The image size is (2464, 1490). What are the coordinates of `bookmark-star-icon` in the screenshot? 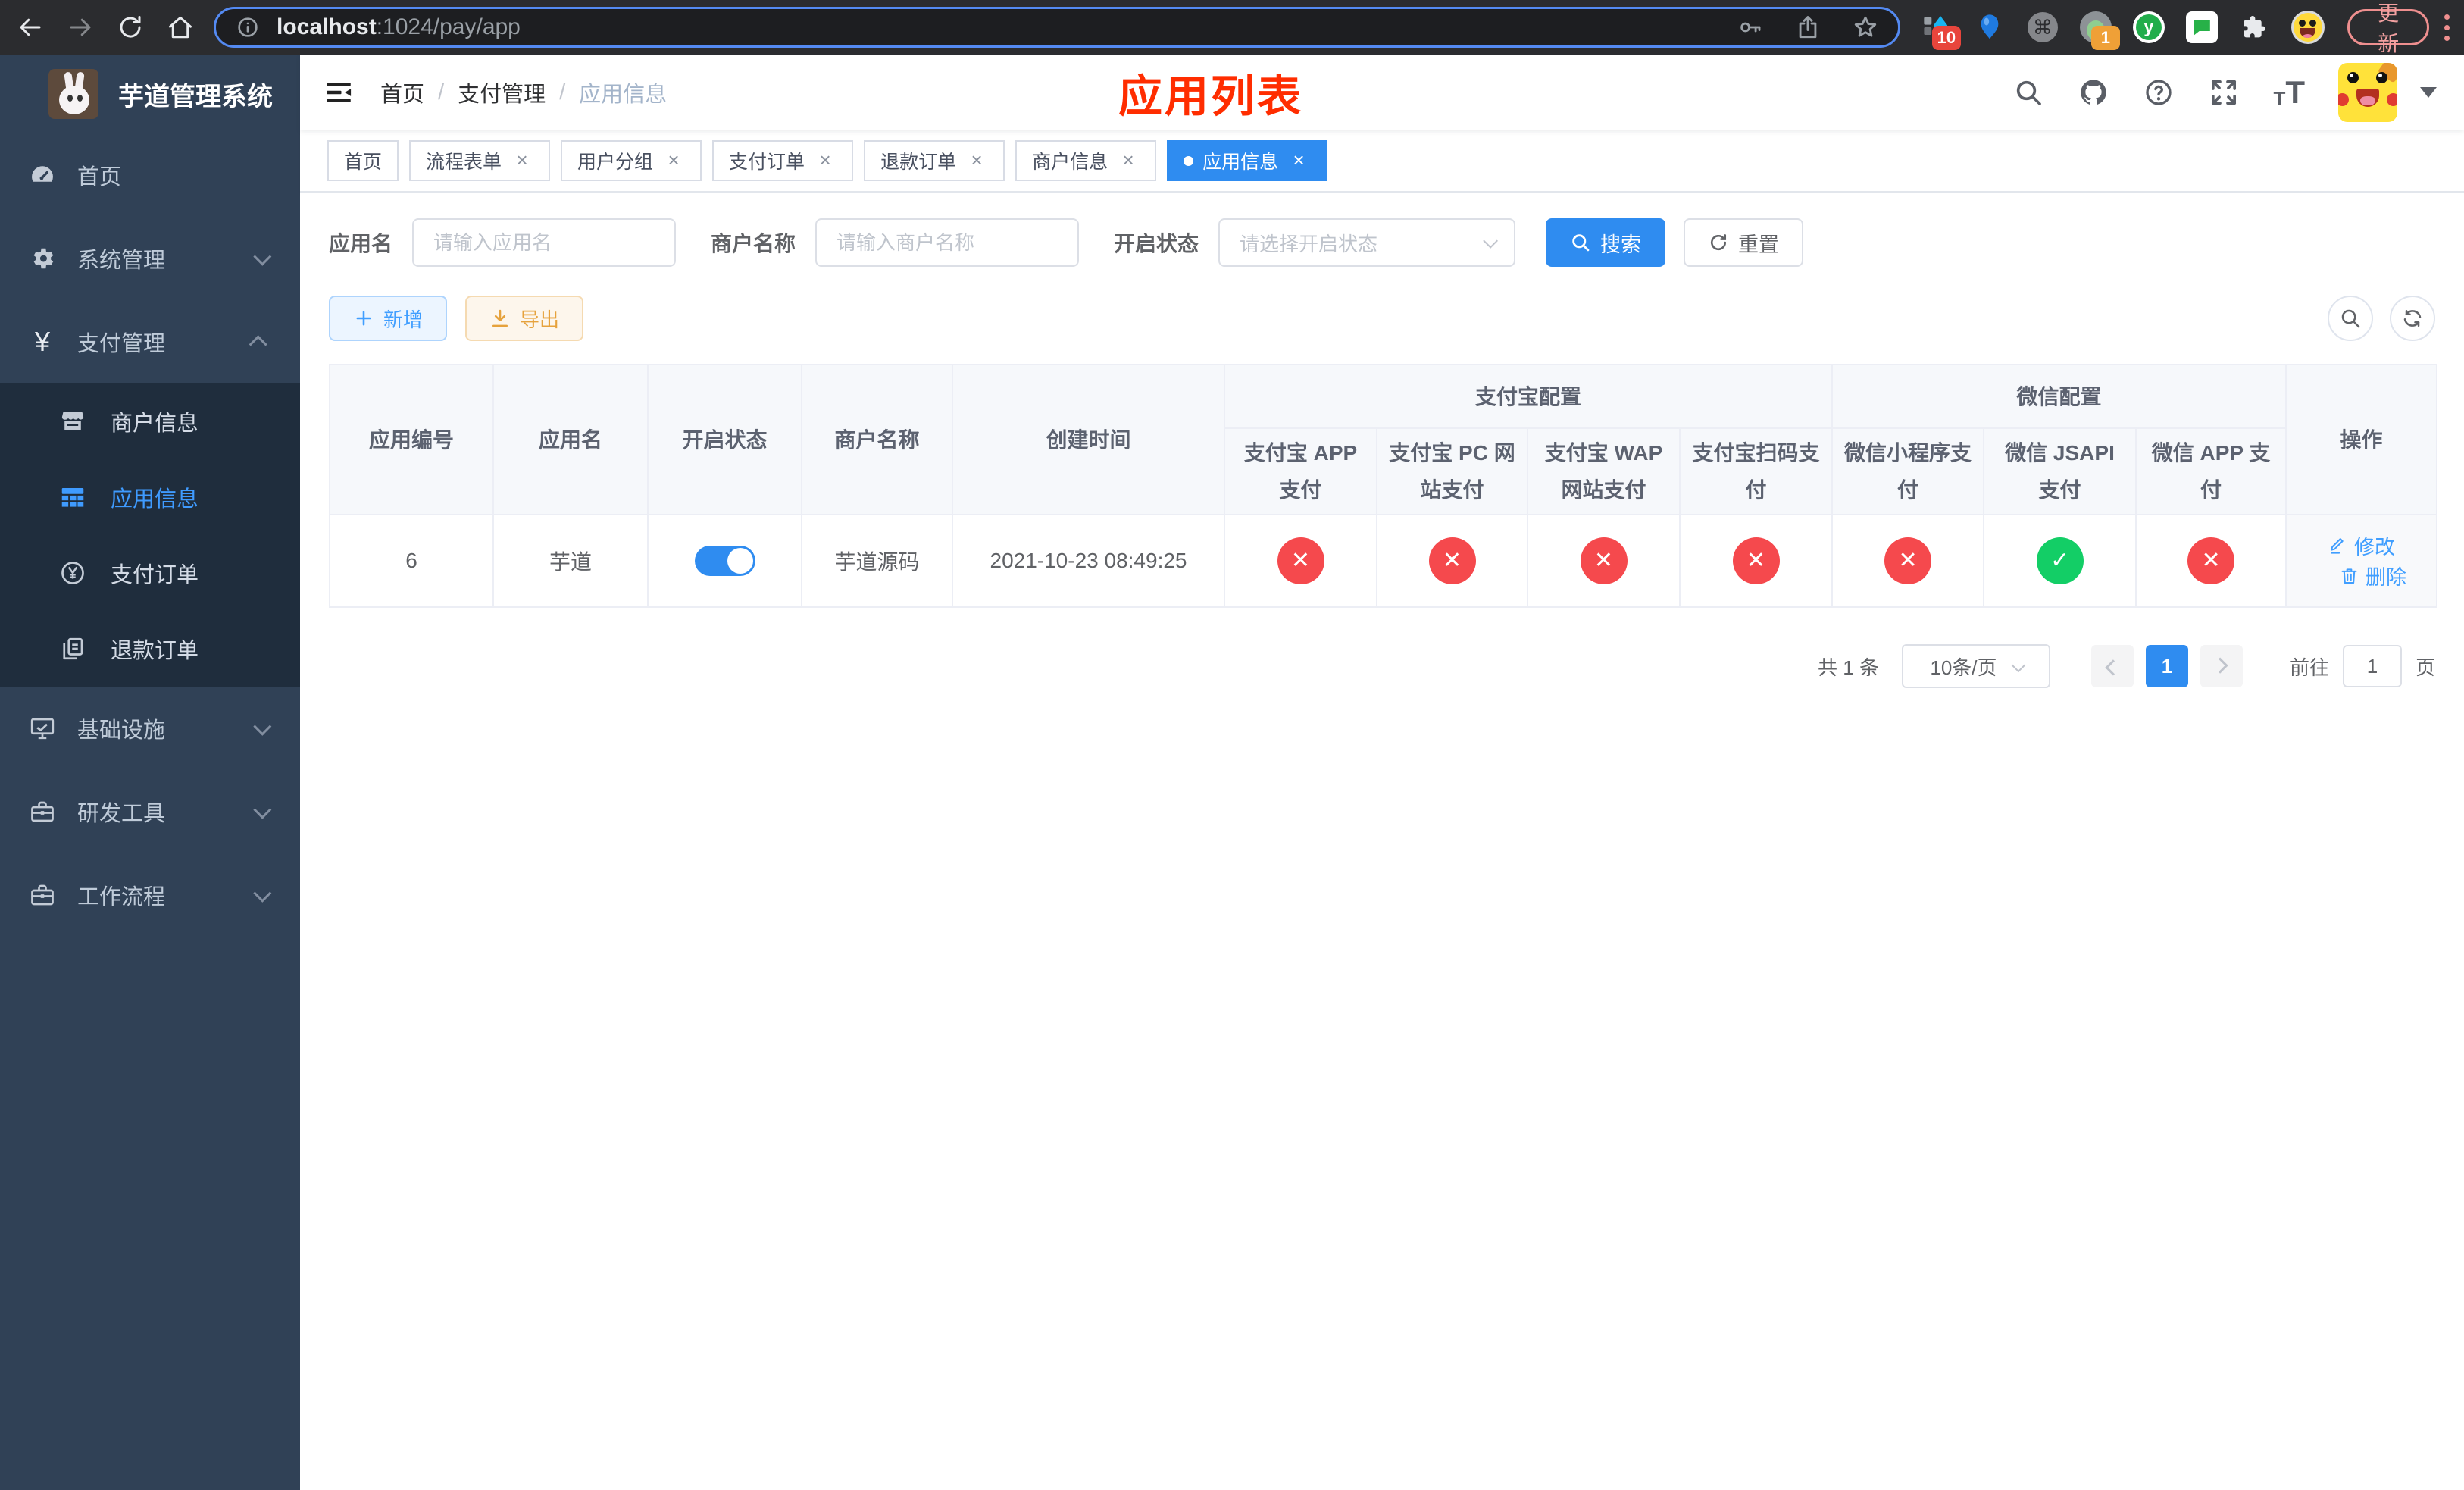 It's located at (1865, 27).